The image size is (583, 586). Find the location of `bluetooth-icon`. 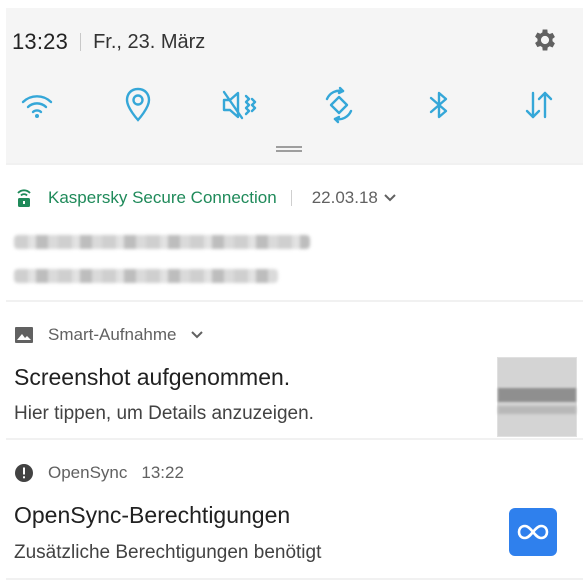

bluetooth-icon is located at coordinates (438, 105).